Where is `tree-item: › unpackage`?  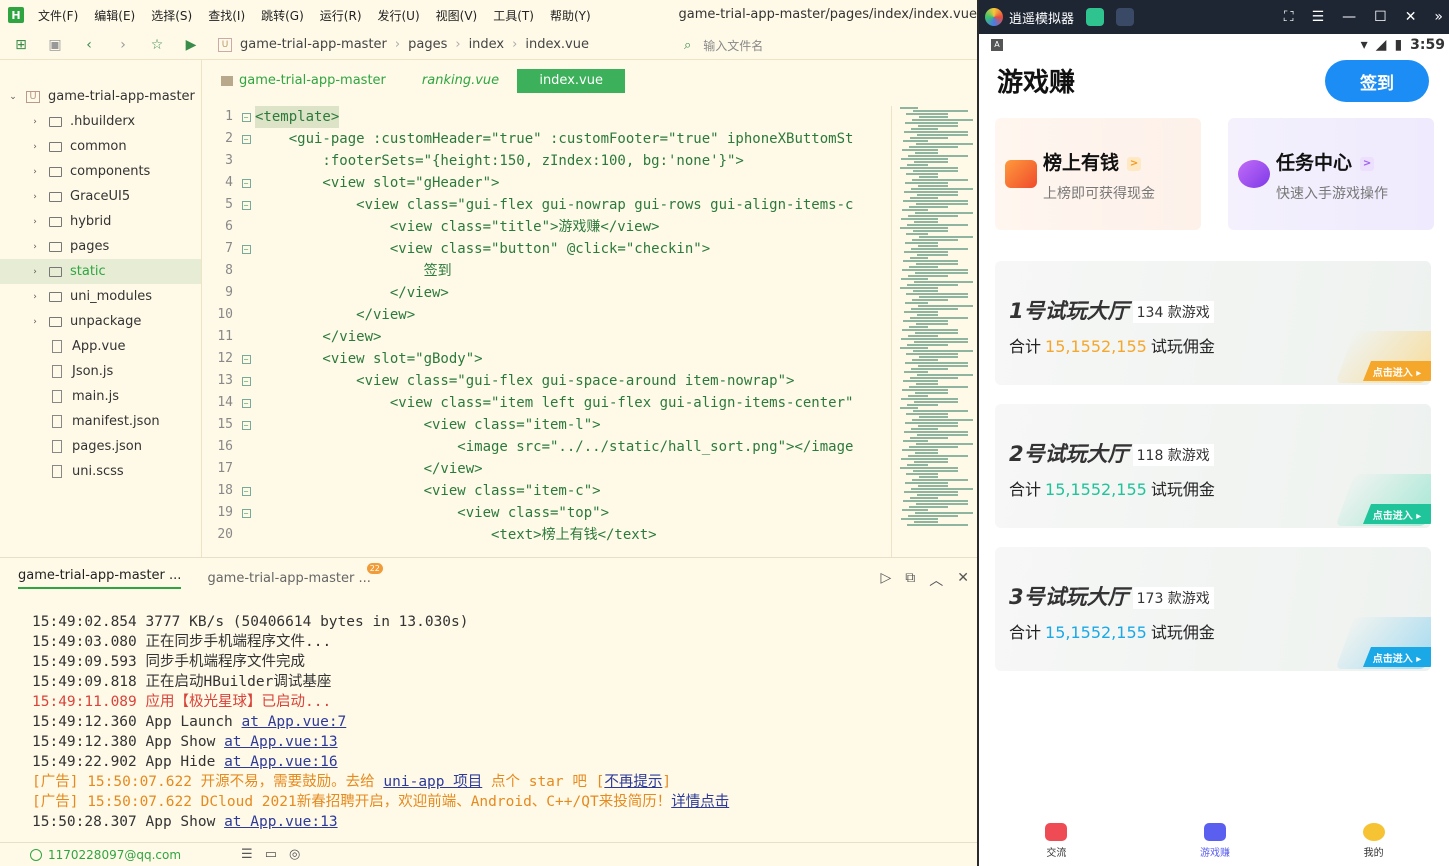
tree-item: › unpackage is located at coordinates (100, 321).